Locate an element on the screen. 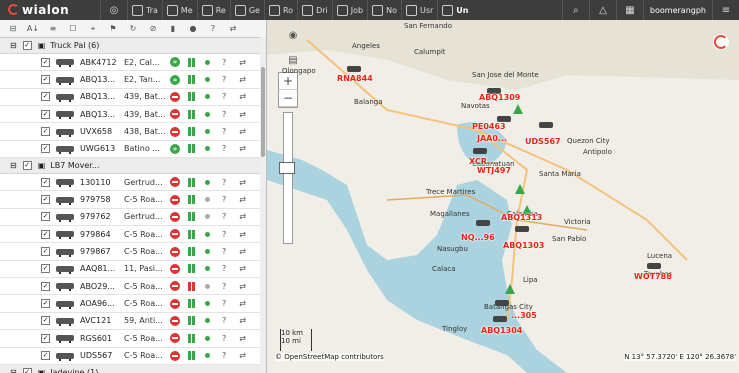 The height and width of the screenshot is (373, 739). unit-row: ✓ UVX658 438, Bat...? ⇄ is located at coordinates (133, 132).